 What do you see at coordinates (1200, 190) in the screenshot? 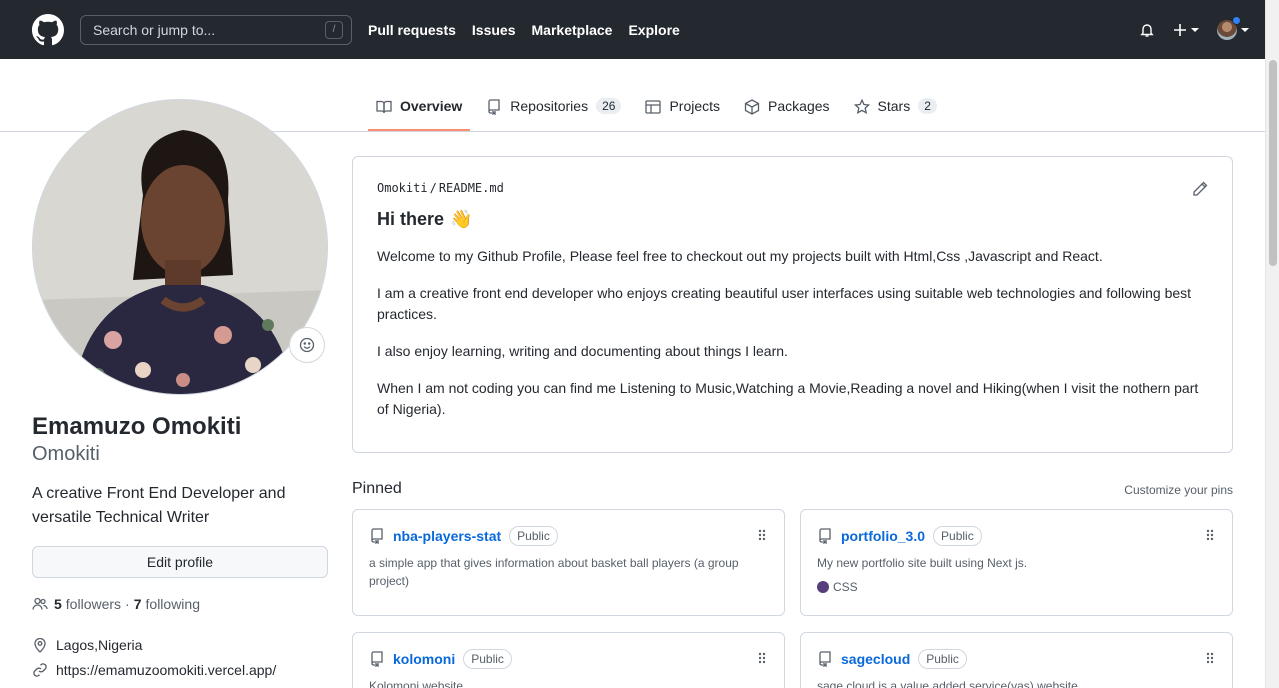
I see `pencil-icon` at bounding box center [1200, 190].